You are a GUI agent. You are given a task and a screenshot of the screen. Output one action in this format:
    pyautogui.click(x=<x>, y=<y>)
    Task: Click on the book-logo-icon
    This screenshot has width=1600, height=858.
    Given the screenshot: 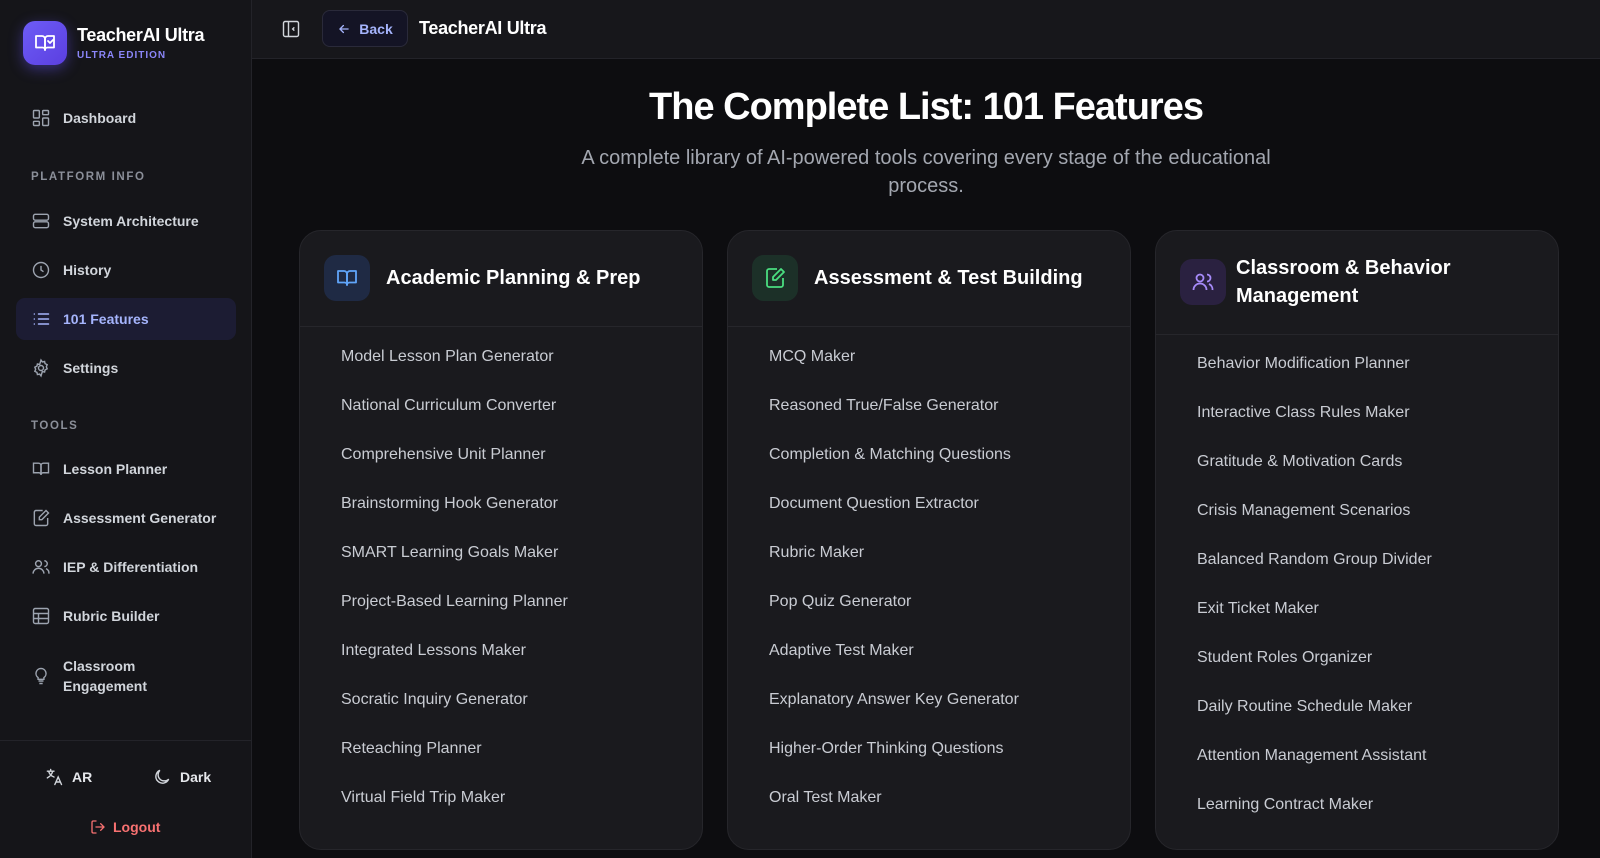 What is the action you would take?
    pyautogui.click(x=45, y=43)
    